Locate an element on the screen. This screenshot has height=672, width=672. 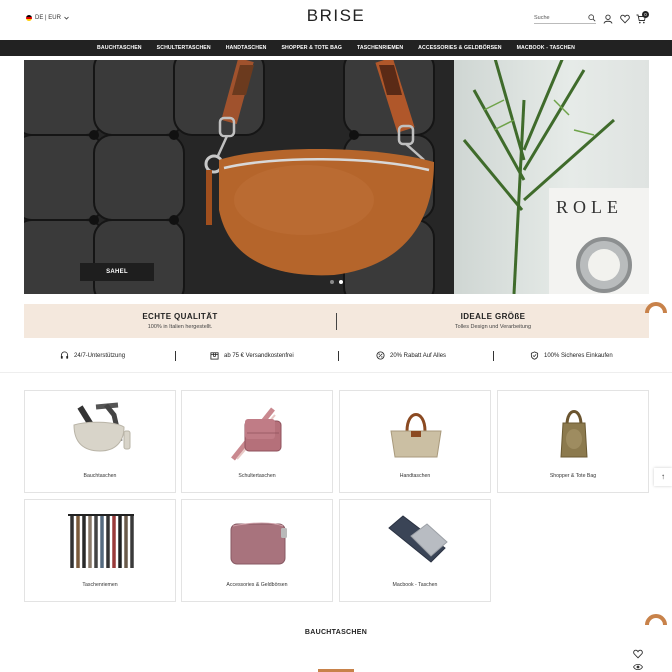
quick-view-eye-icon is located at coordinates (638, 667).